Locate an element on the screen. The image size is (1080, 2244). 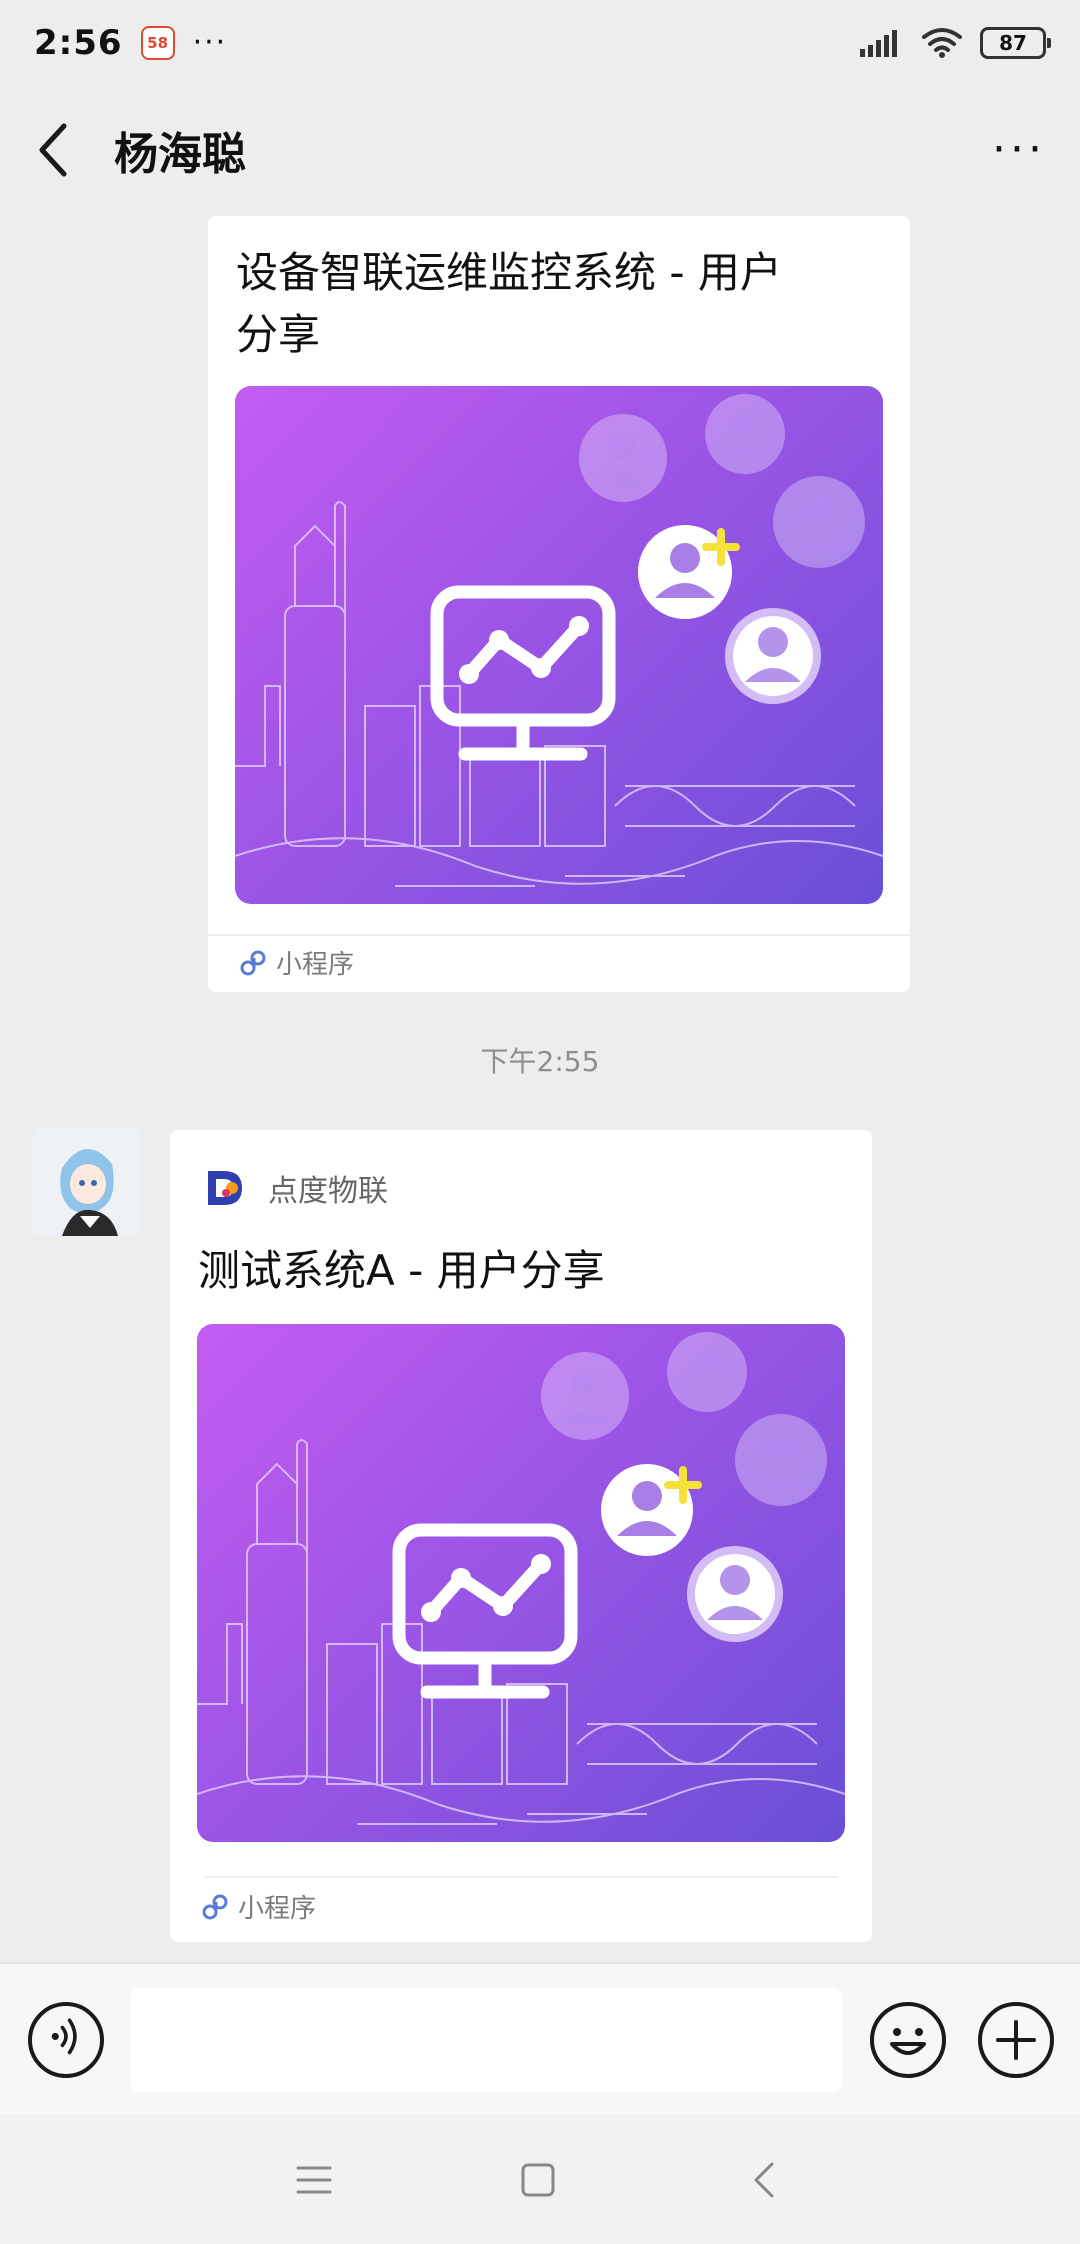
avatar-image is located at coordinates (86, 1182).